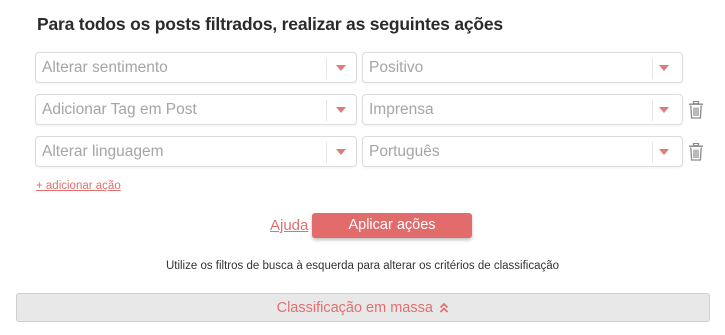 This screenshot has width=725, height=335. Describe the element at coordinates (354, 308) in the screenshot. I see `mass-classification-label: Classificação em massa` at that location.